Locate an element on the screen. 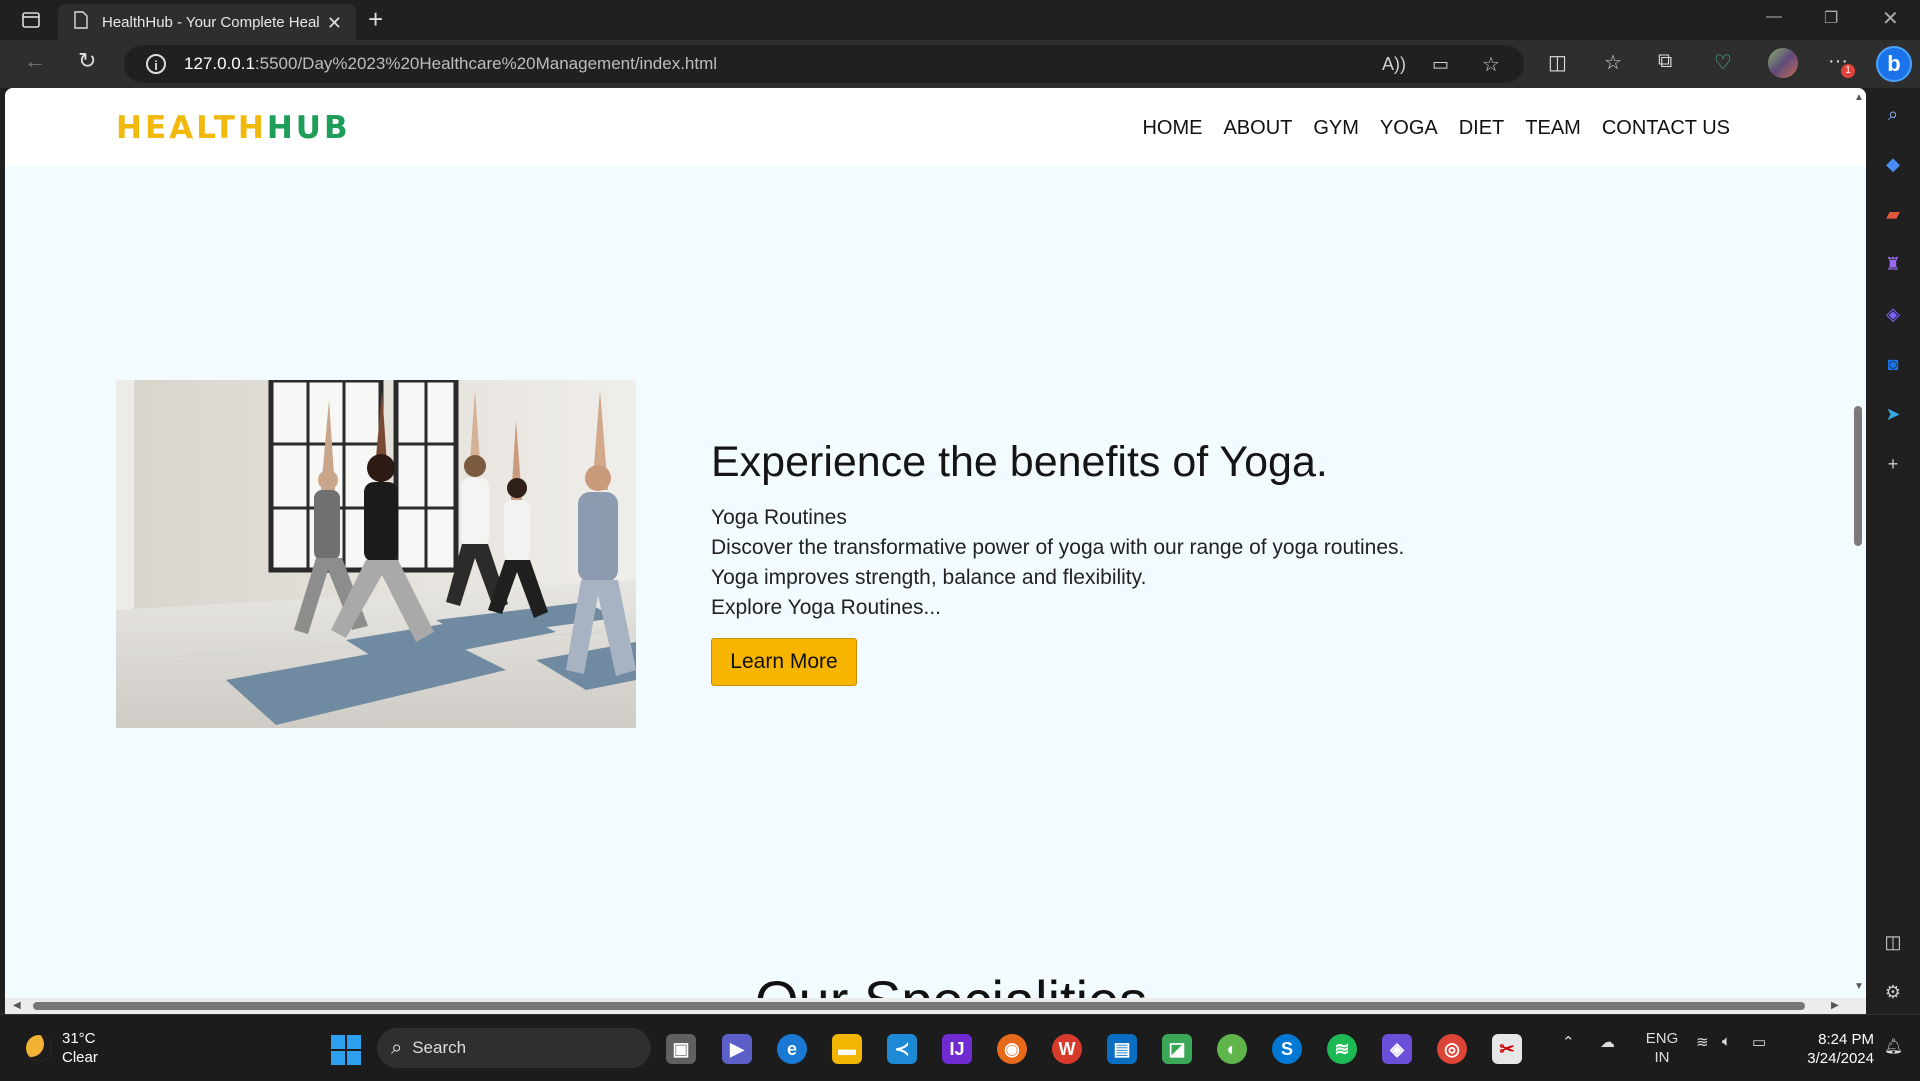  close-tab-icon: ✕ is located at coordinates (334, 23).